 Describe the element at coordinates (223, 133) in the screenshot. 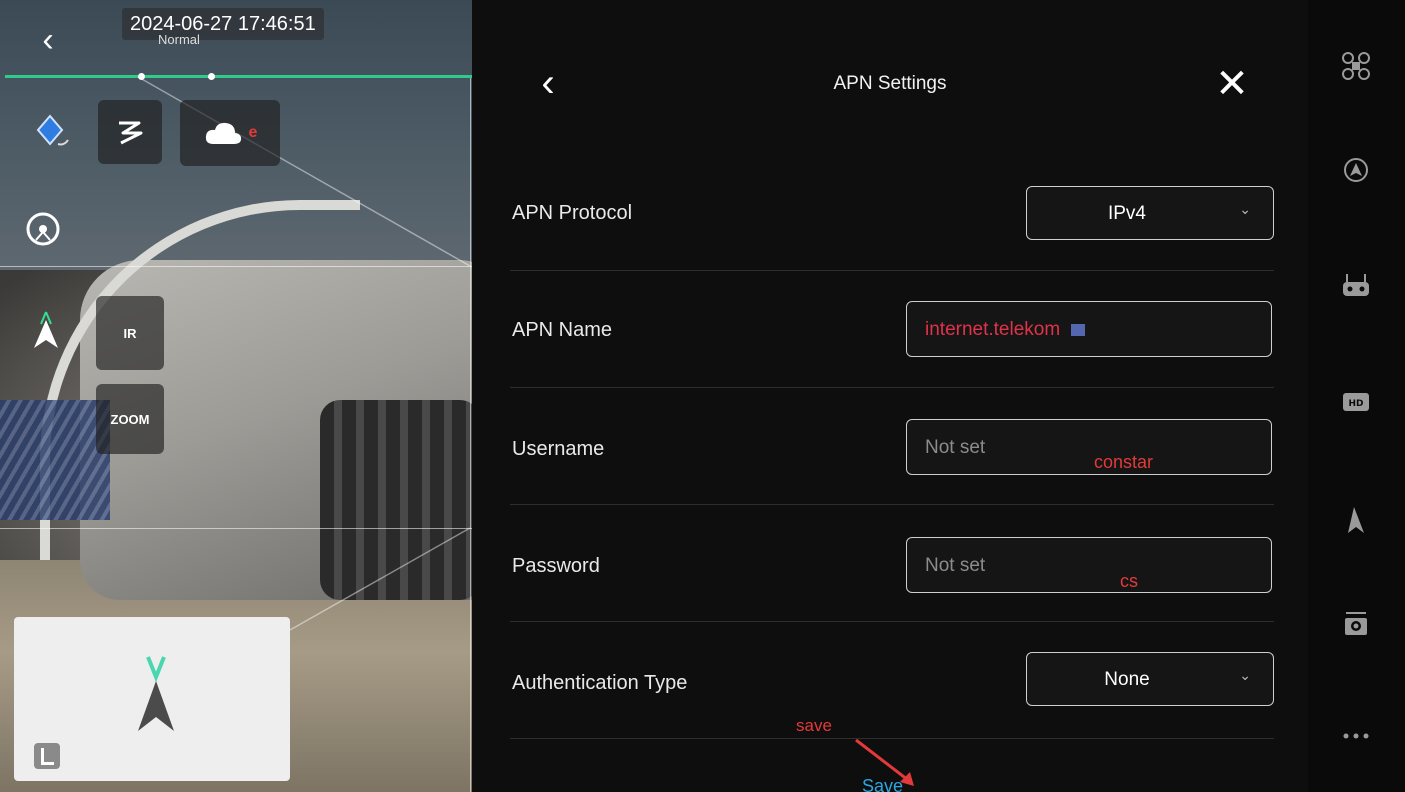

I see `cloud-icon` at that location.